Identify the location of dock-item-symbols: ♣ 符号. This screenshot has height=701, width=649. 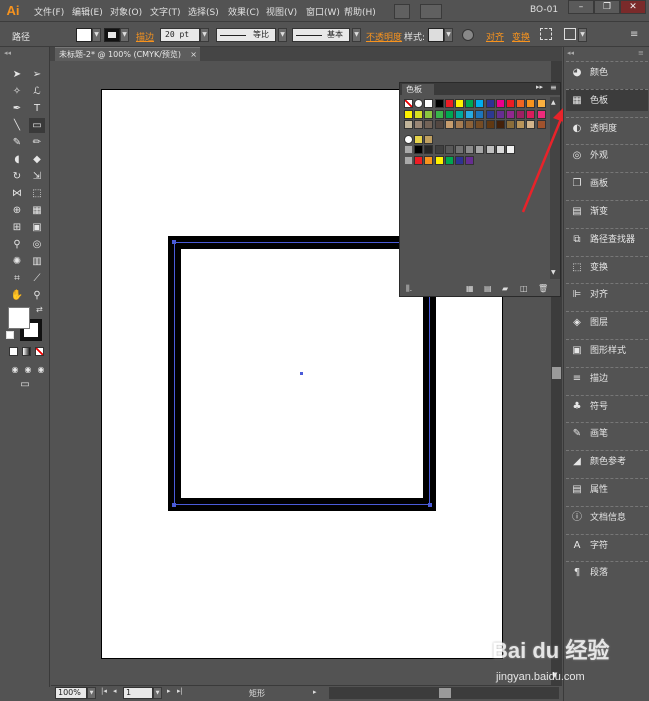
(607, 405).